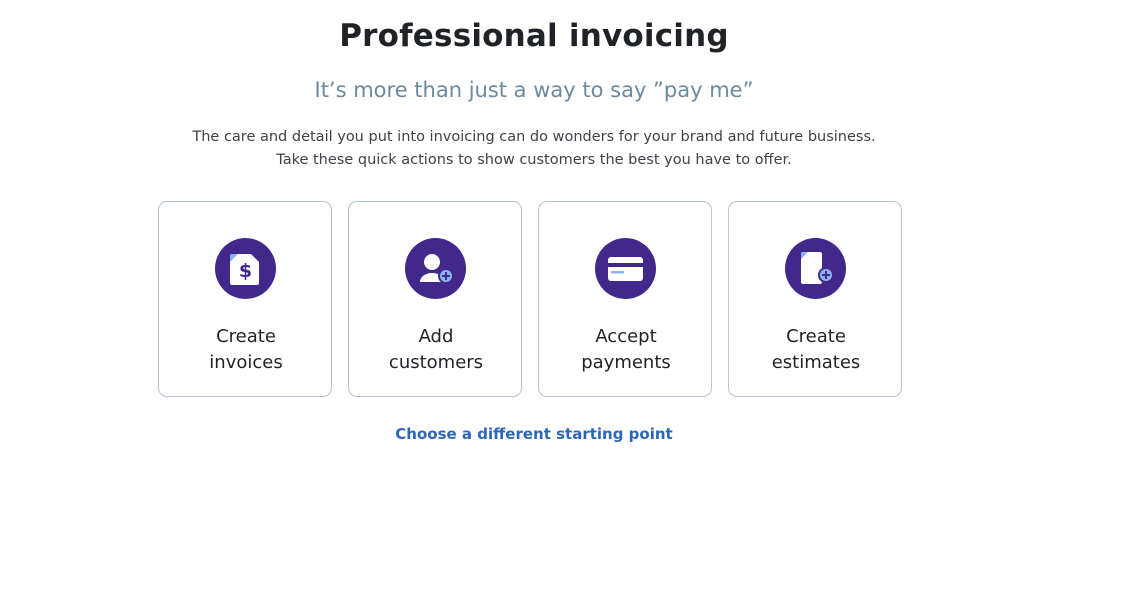  What do you see at coordinates (625, 268) in the screenshot?
I see `credit-card-icon` at bounding box center [625, 268].